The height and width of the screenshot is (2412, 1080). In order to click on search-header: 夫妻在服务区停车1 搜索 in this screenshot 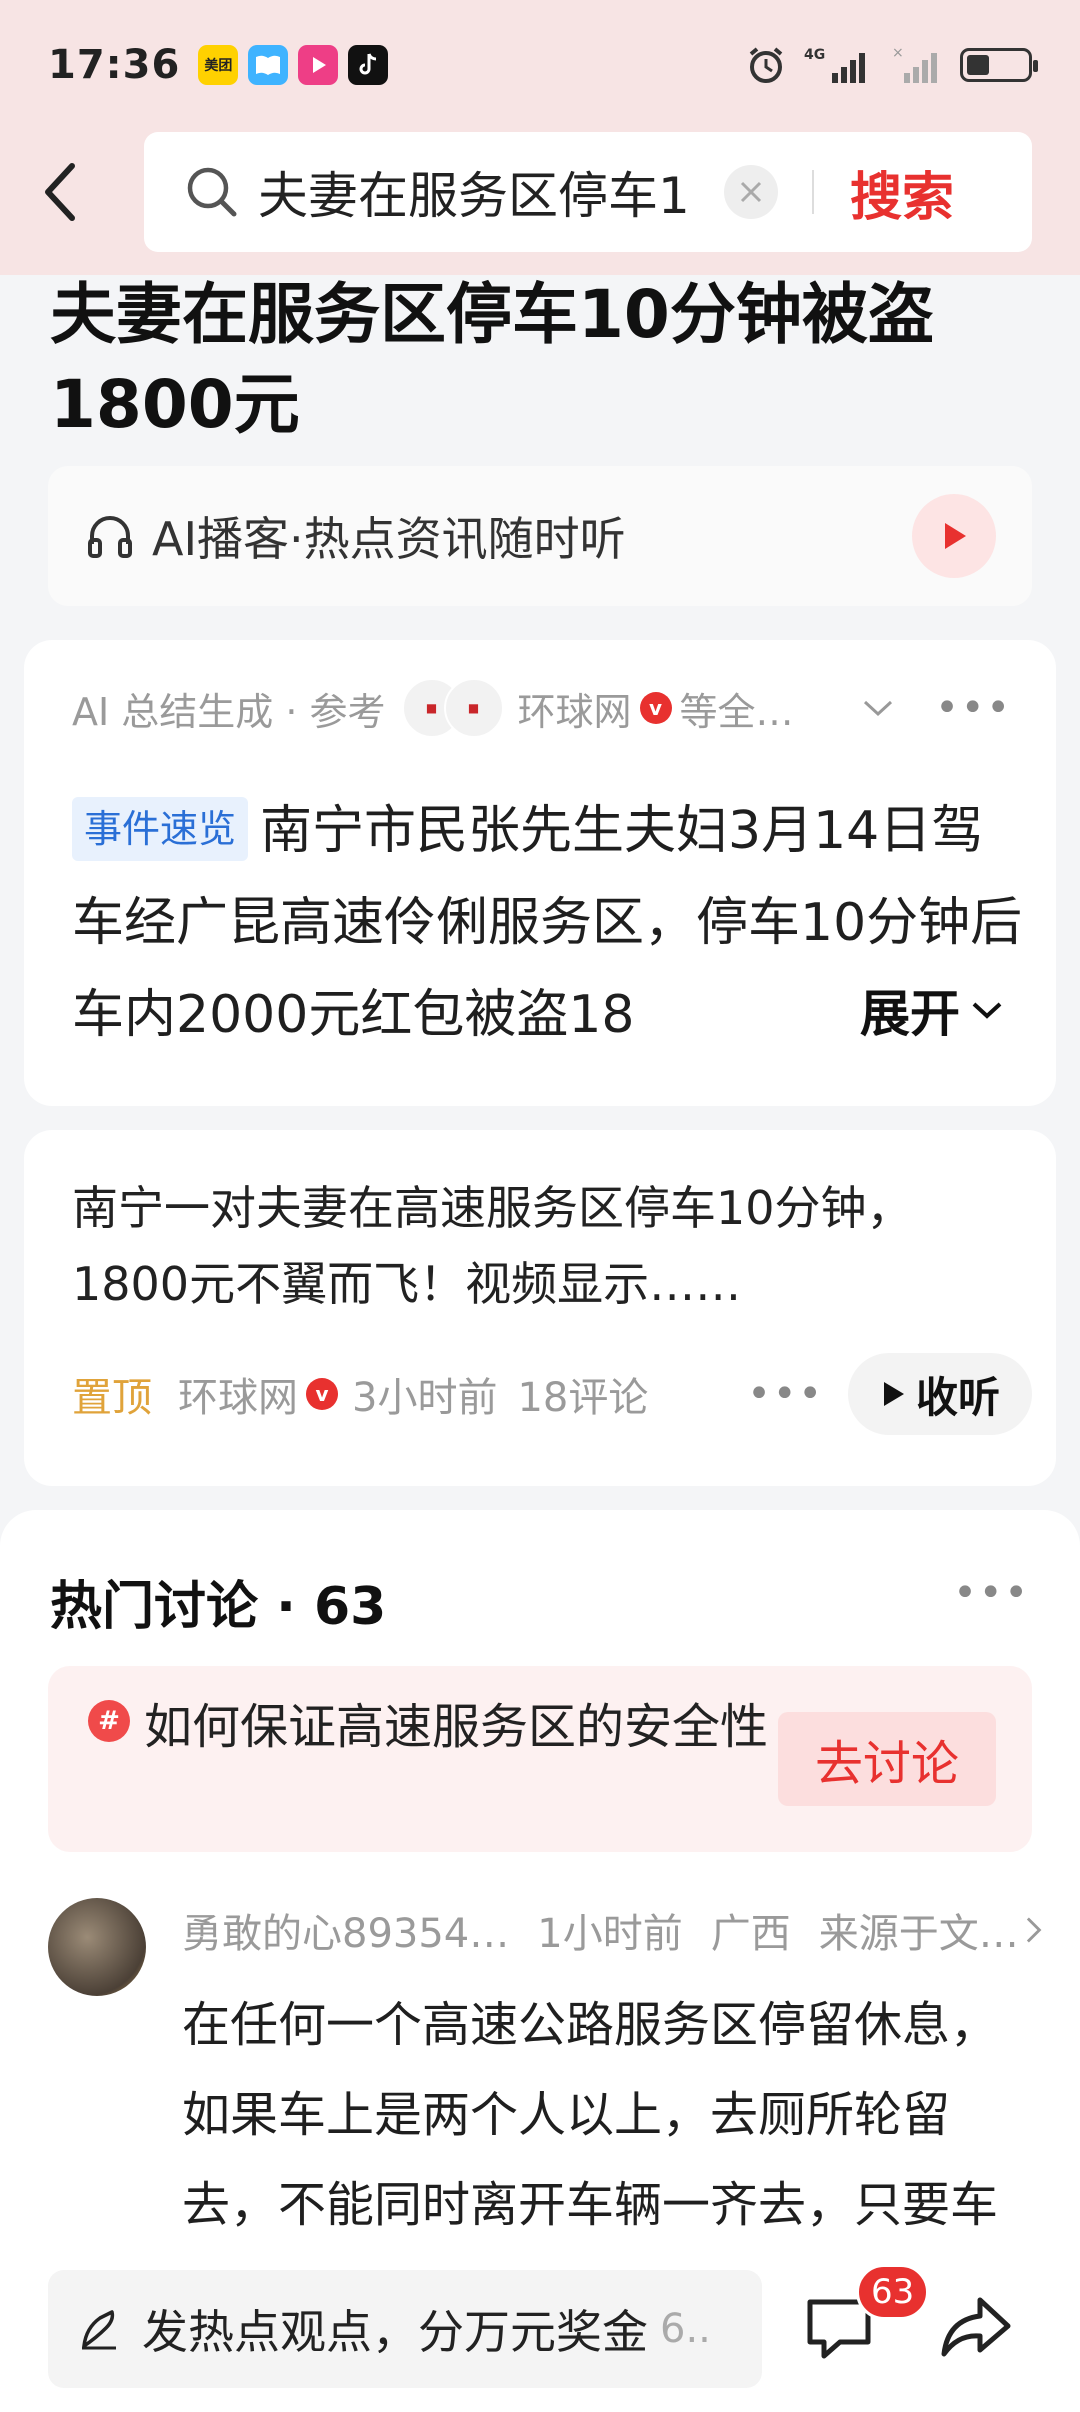, I will do `click(540, 192)`.